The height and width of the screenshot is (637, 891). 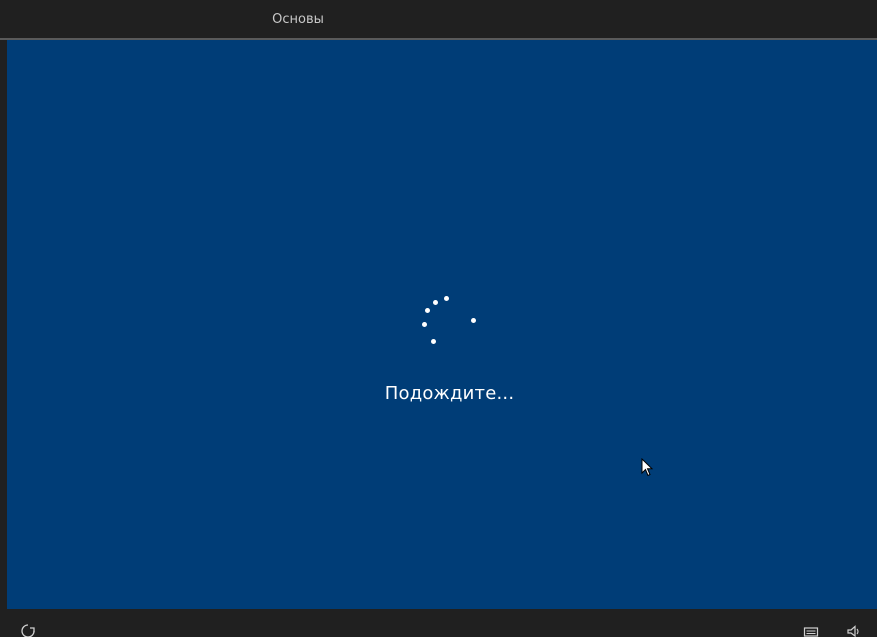 What do you see at coordinates (884, 318) in the screenshot?
I see `window-edge` at bounding box center [884, 318].